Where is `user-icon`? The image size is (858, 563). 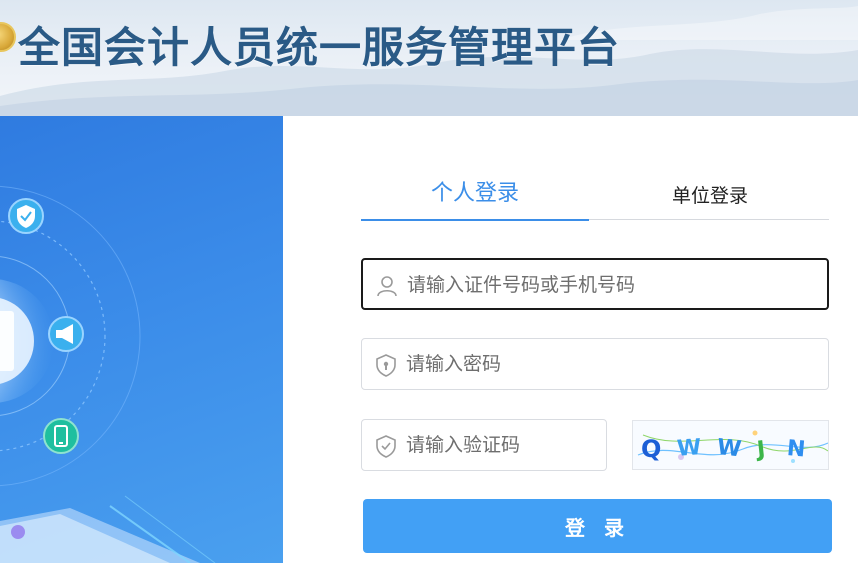 user-icon is located at coordinates (387, 286).